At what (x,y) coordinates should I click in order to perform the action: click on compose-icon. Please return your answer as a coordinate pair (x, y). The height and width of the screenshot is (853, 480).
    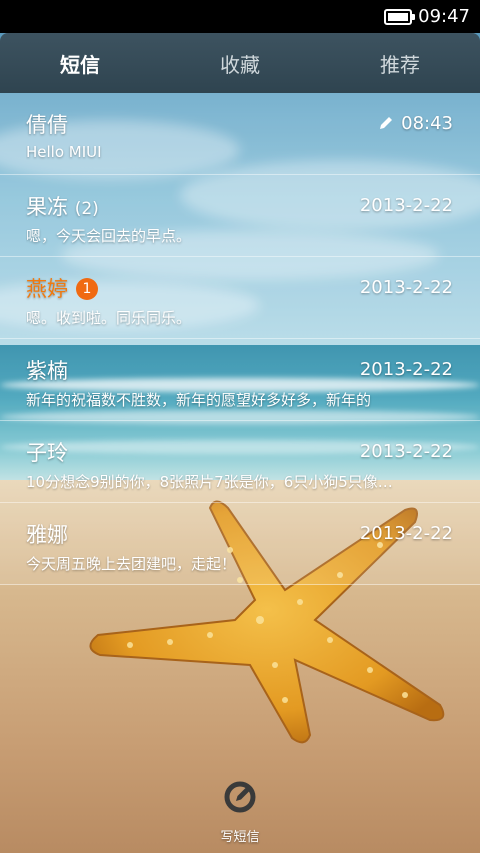
    Looking at the image, I should click on (240, 797).